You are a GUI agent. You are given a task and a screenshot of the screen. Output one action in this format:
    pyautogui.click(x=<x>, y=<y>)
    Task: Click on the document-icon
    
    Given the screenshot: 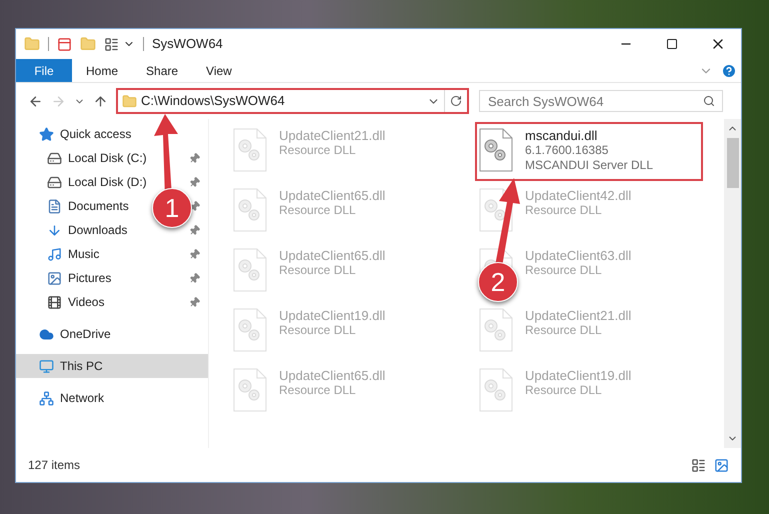 What is the action you would take?
    pyautogui.click(x=54, y=206)
    